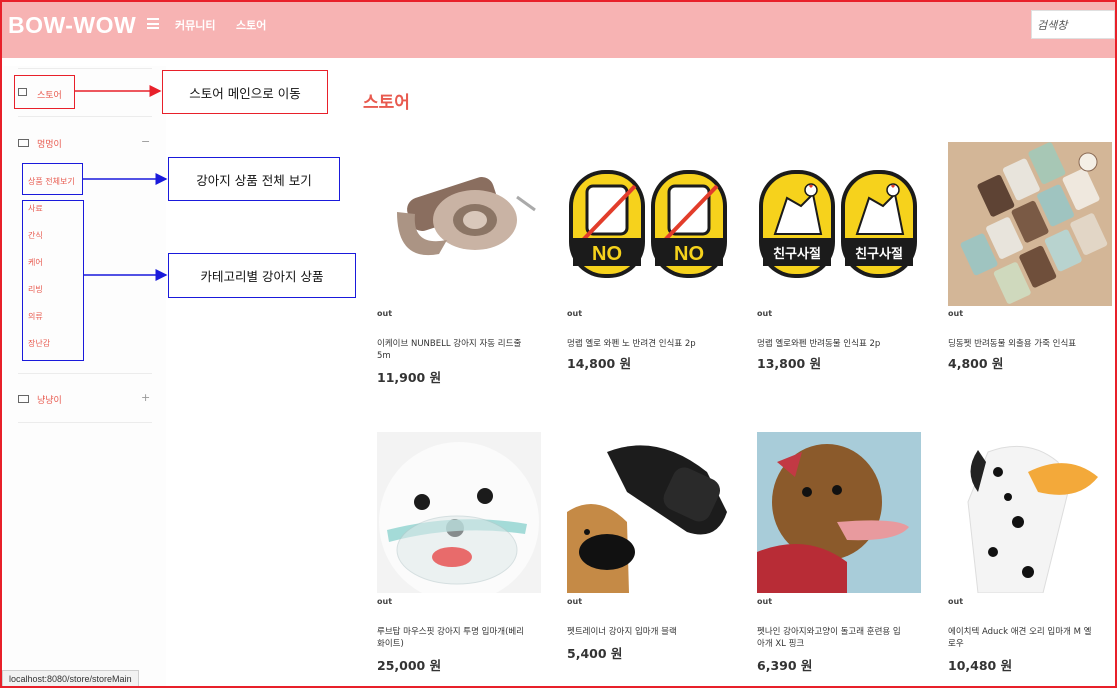 The image size is (1117, 688). I want to click on header: BOW-WOW 커뮤니티 스토어 검색창, so click(558, 30).